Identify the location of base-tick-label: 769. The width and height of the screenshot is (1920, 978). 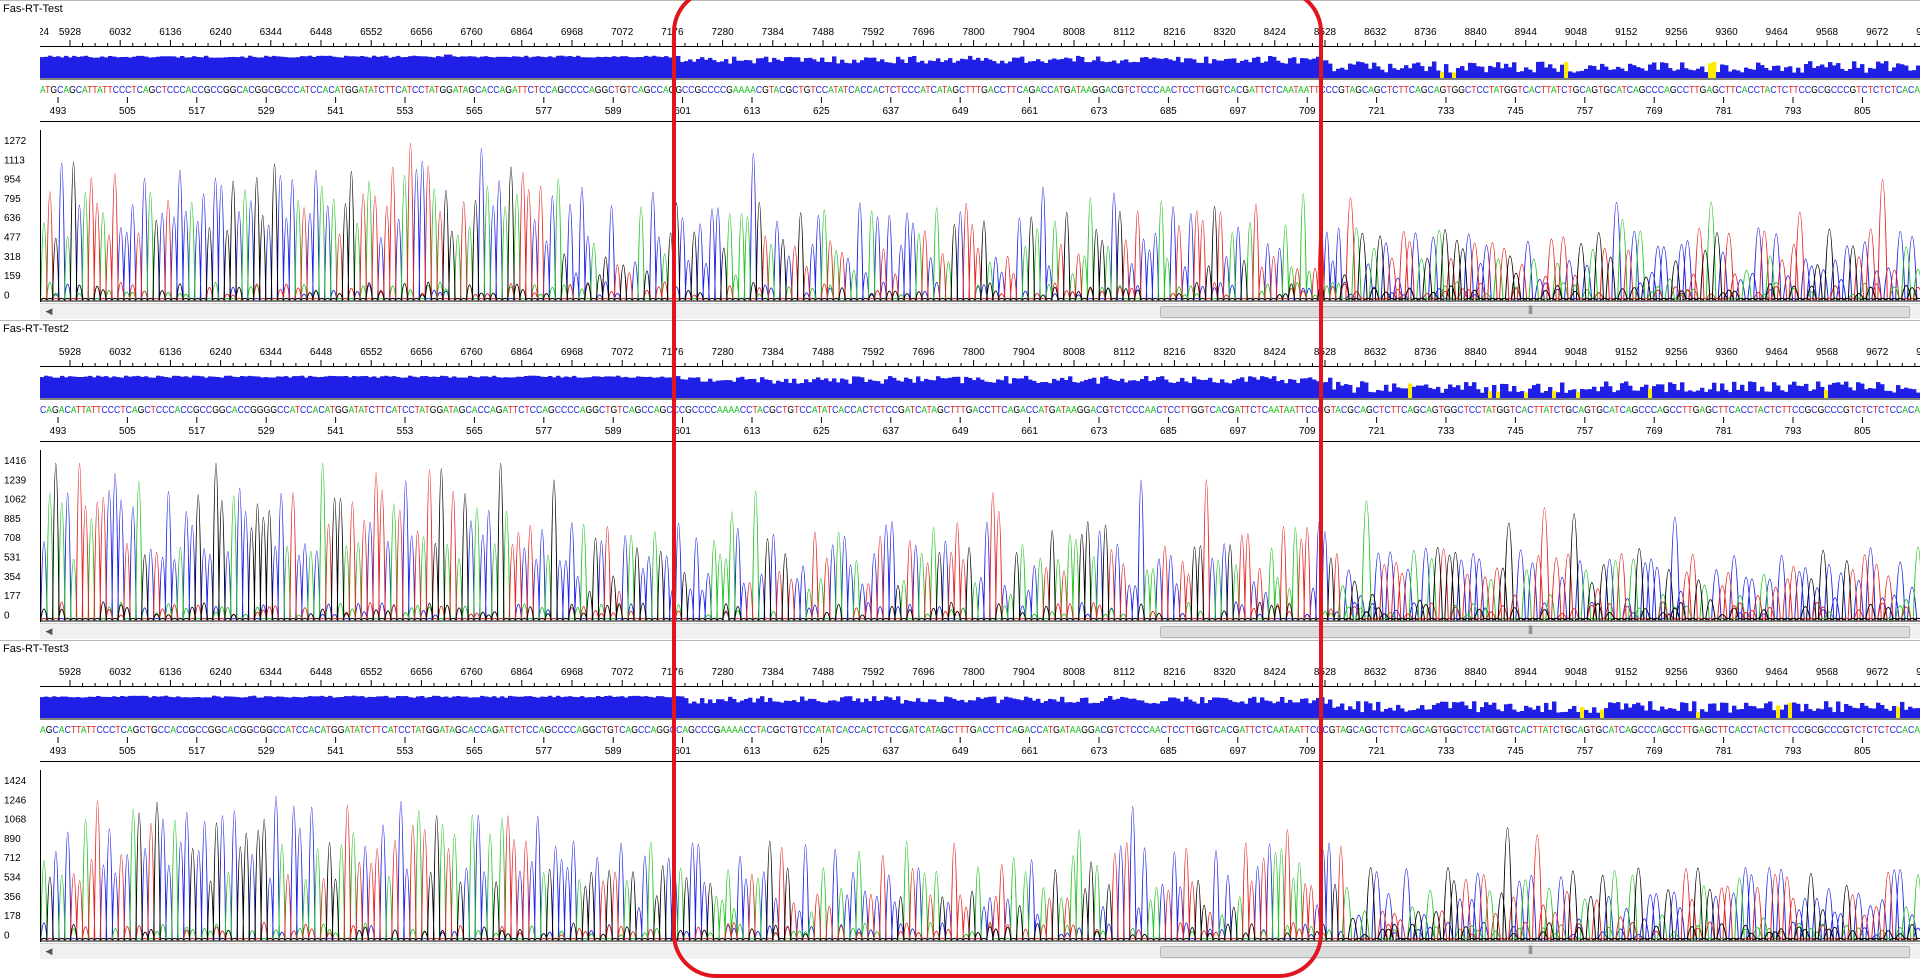
(1654, 111).